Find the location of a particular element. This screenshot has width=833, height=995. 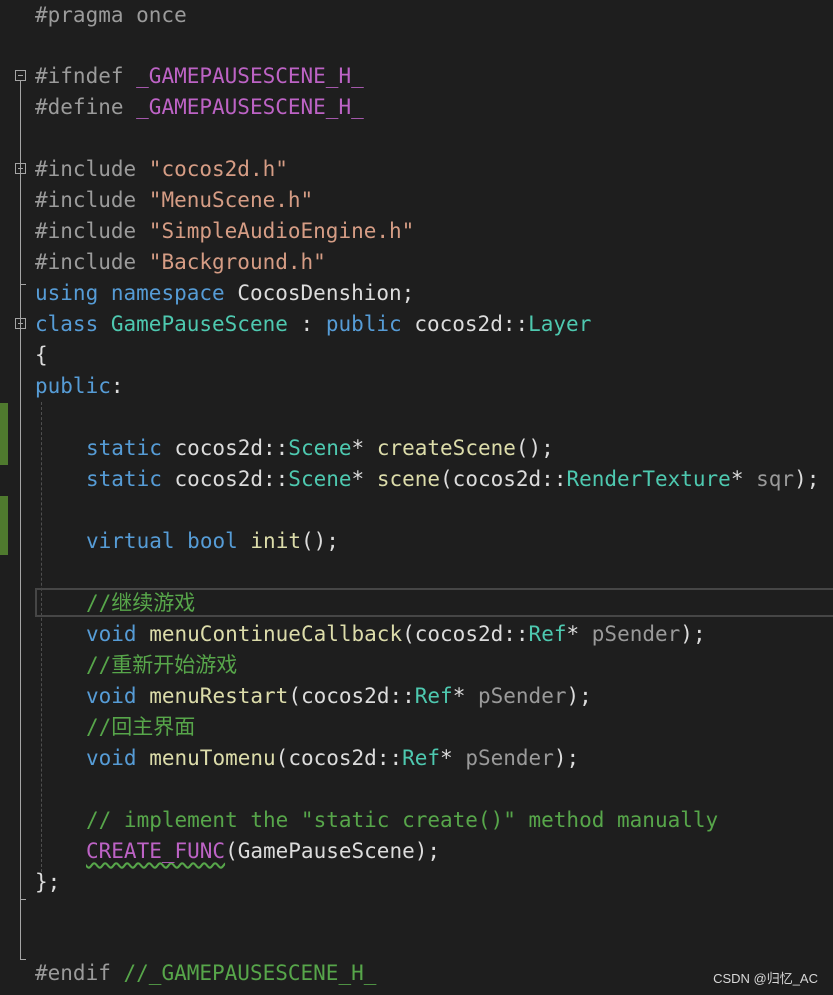

code-line: #include "MenuScene.h" is located at coordinates (174, 200).